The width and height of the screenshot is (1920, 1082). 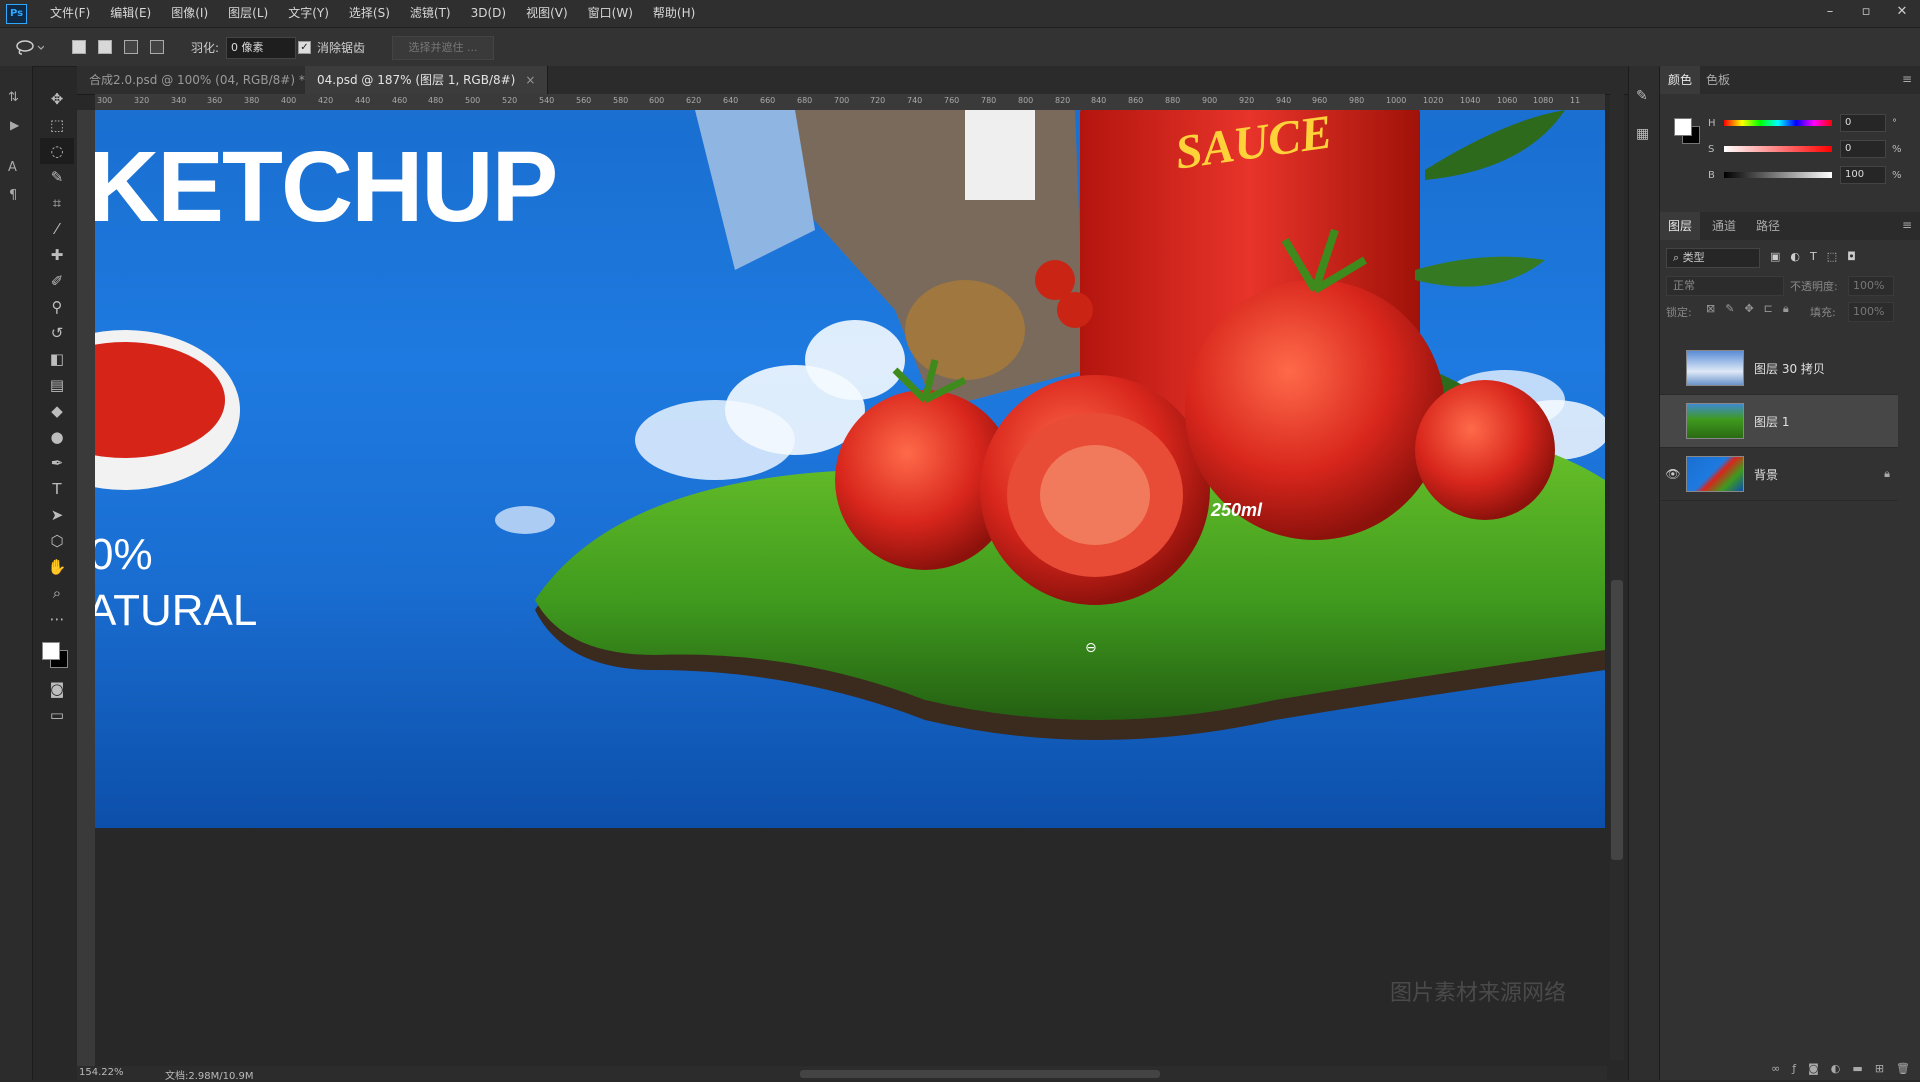 What do you see at coordinates (1779, 368) in the screenshot?
I see `layer-row-layer30-copy: 图层 30 拷贝` at bounding box center [1779, 368].